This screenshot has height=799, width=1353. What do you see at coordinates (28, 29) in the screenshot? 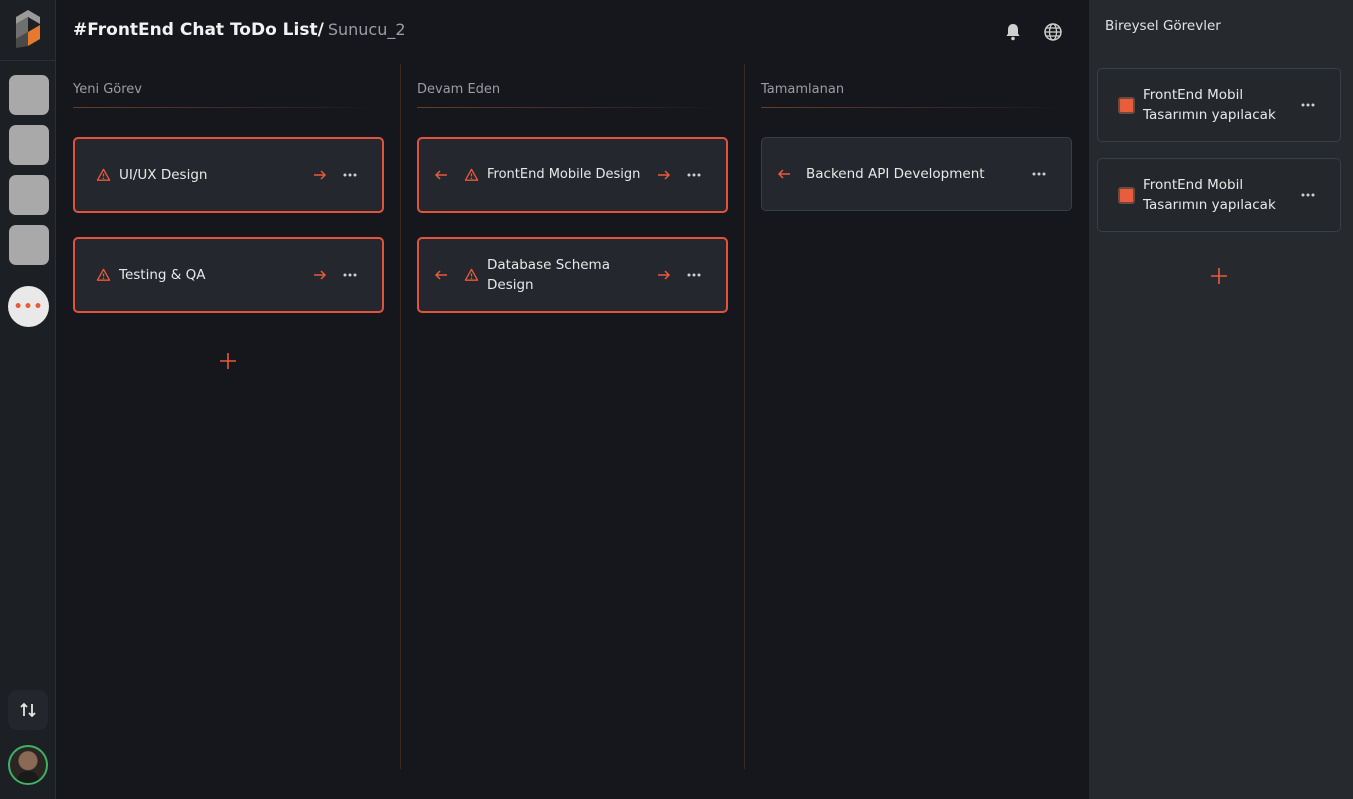
I see `app-logo-icon` at bounding box center [28, 29].